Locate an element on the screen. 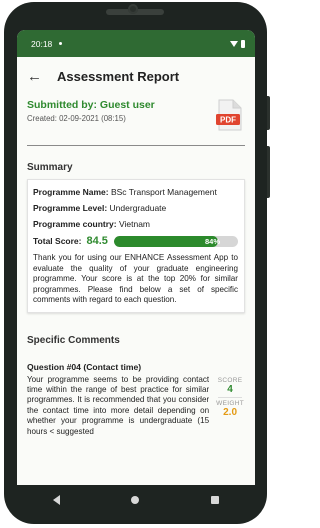  back-arrow-icon: ← is located at coordinates (38, 76).